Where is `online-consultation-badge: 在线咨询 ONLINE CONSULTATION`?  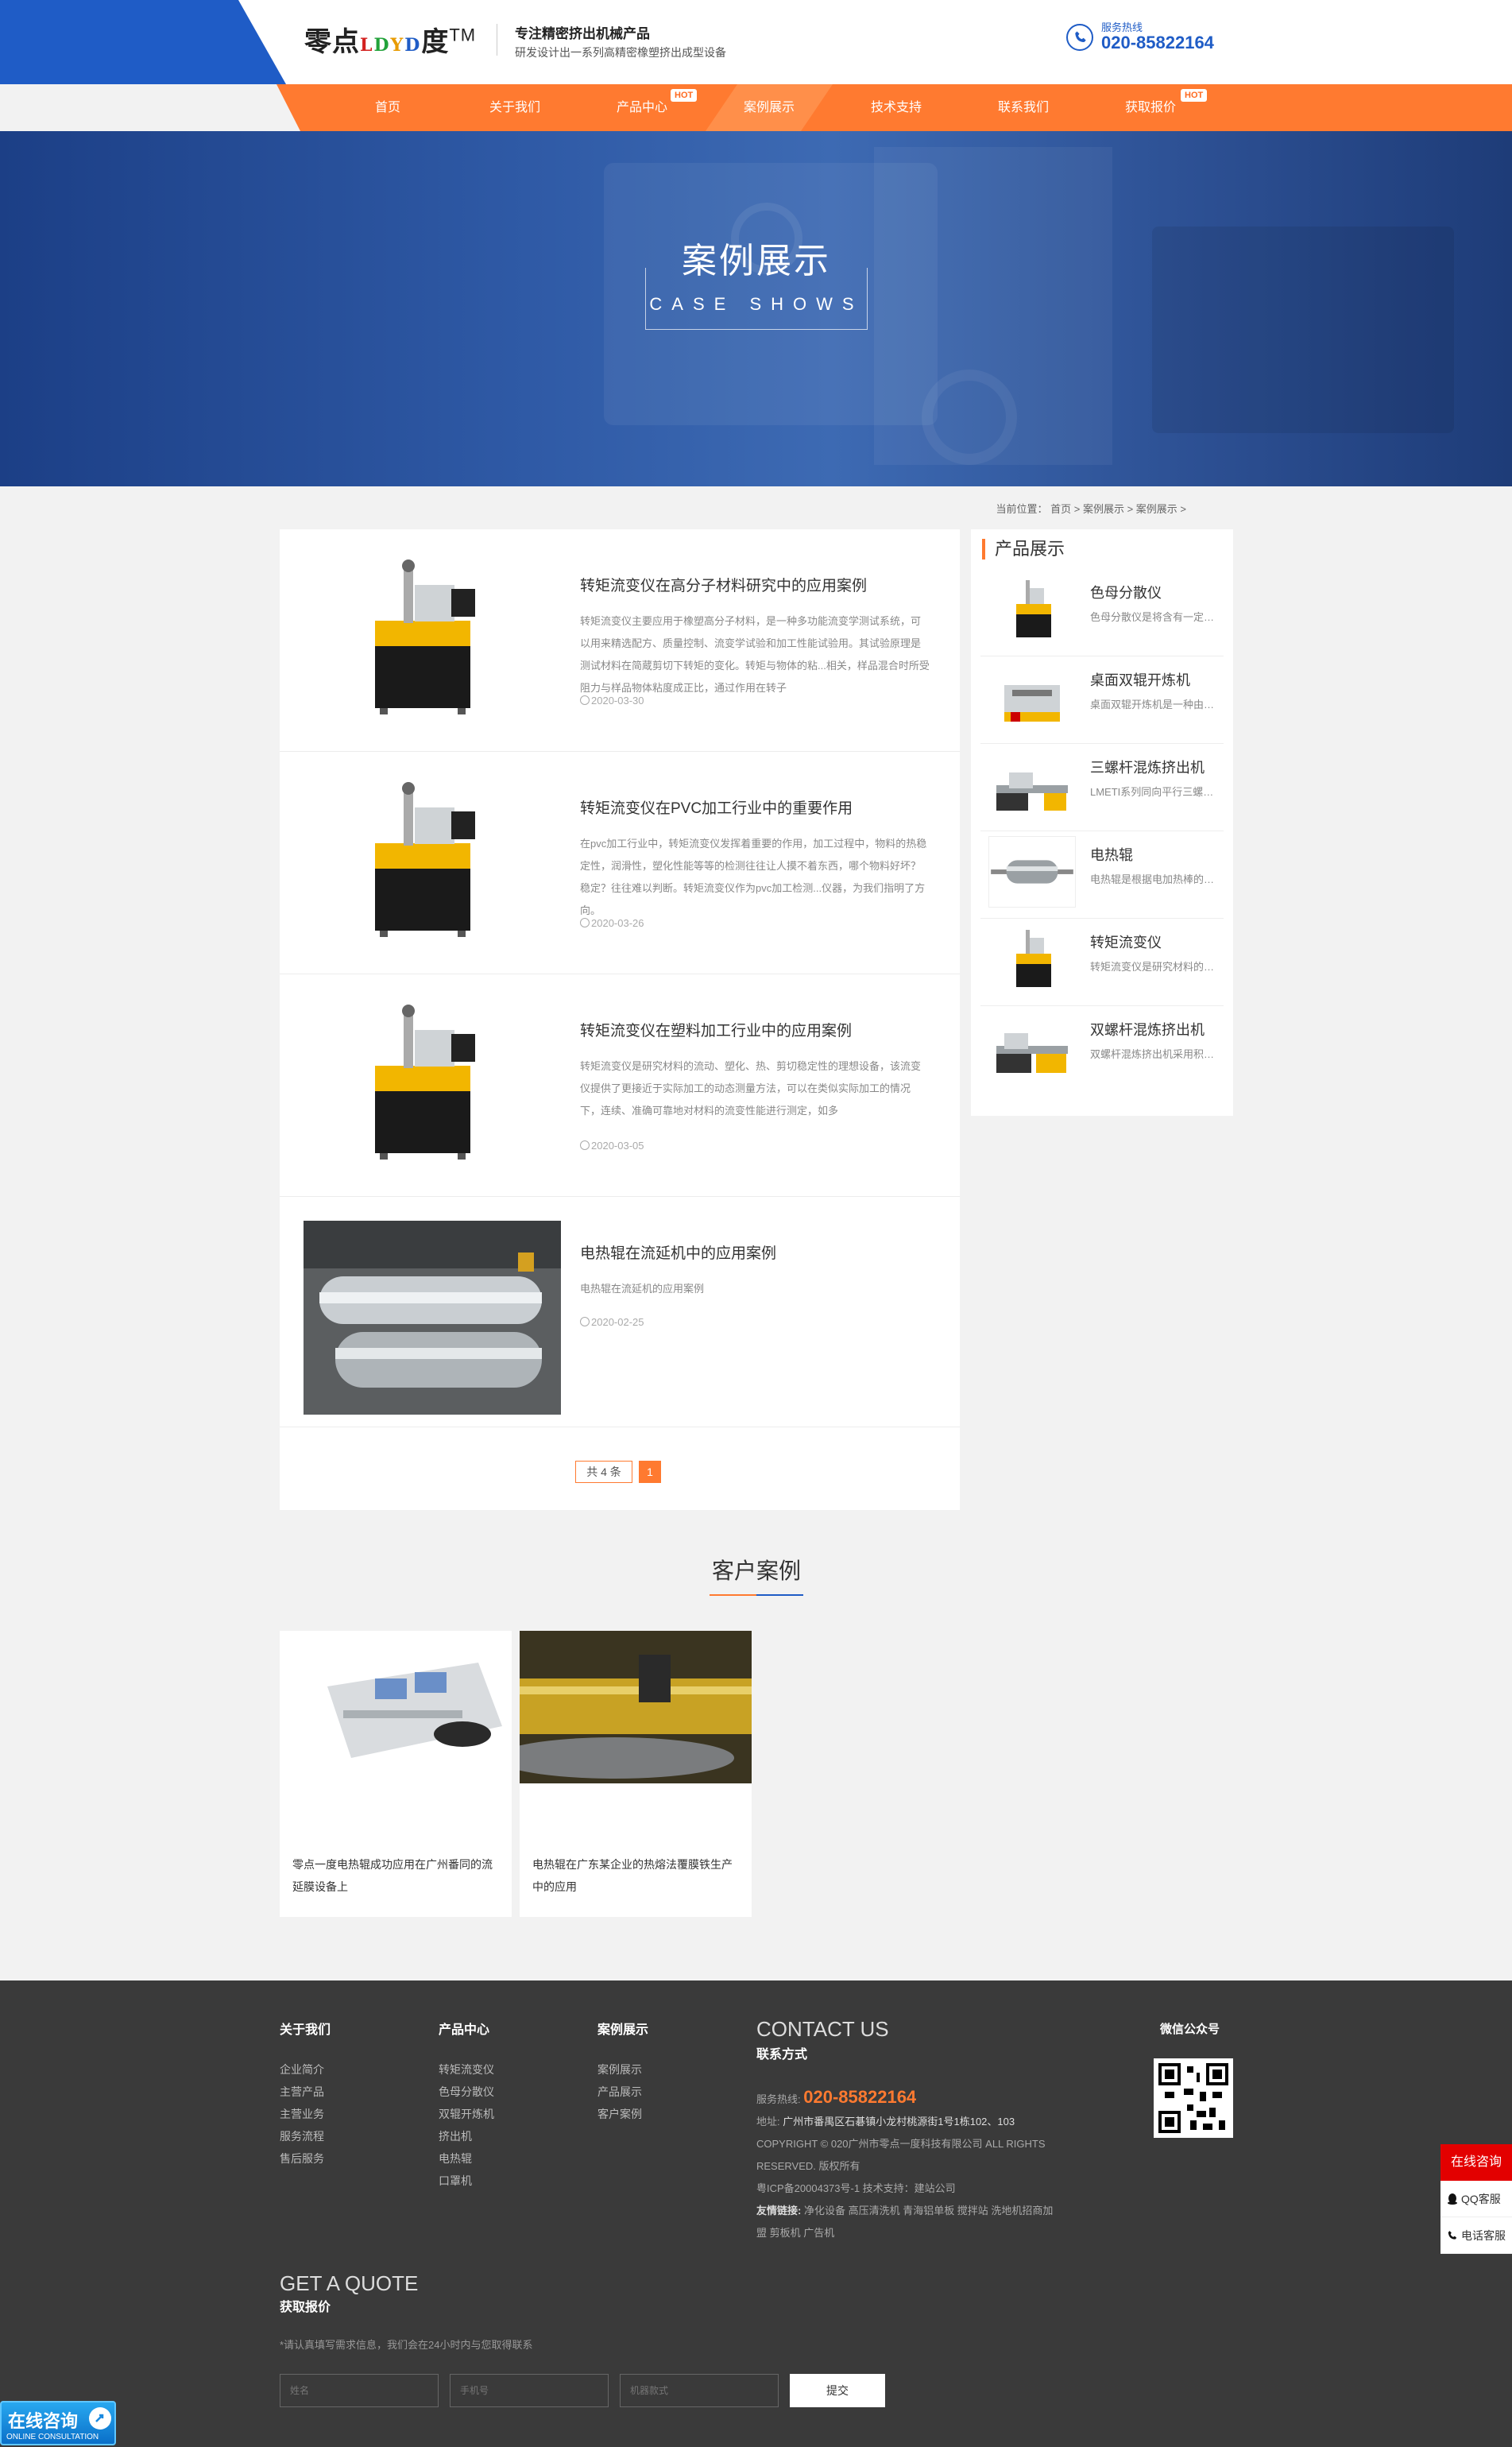 online-consultation-badge: 在线咨询 ONLINE CONSULTATION is located at coordinates (58, 2423).